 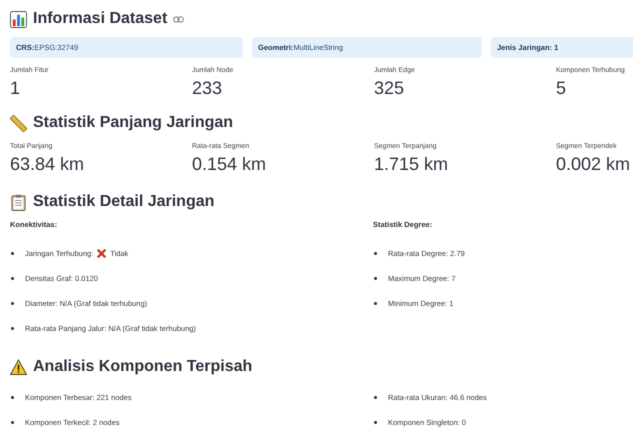 What do you see at coordinates (411, 164) in the screenshot?
I see `metric-value: 1.715 km` at bounding box center [411, 164].